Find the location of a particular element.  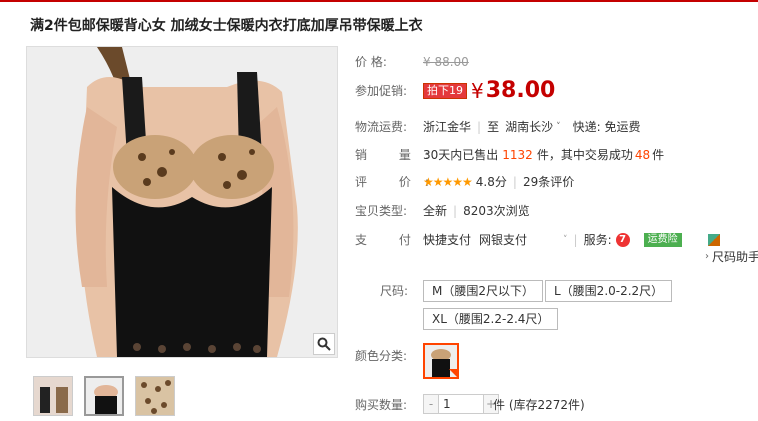

quantity-stepper: - 1 + is located at coordinates (461, 404).